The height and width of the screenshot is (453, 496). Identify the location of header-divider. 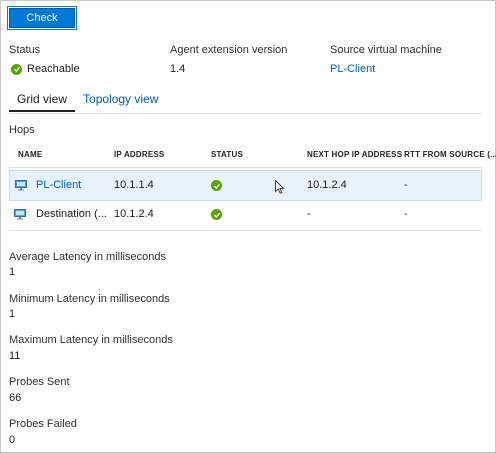
(245, 167).